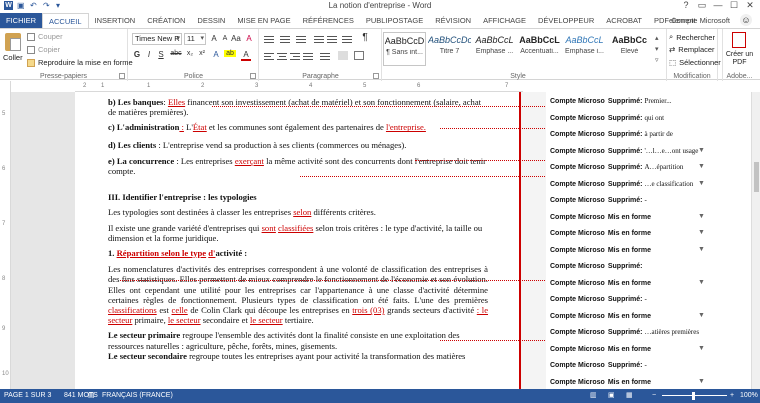  I want to click on scrollbar-thumb, so click(756, 177).